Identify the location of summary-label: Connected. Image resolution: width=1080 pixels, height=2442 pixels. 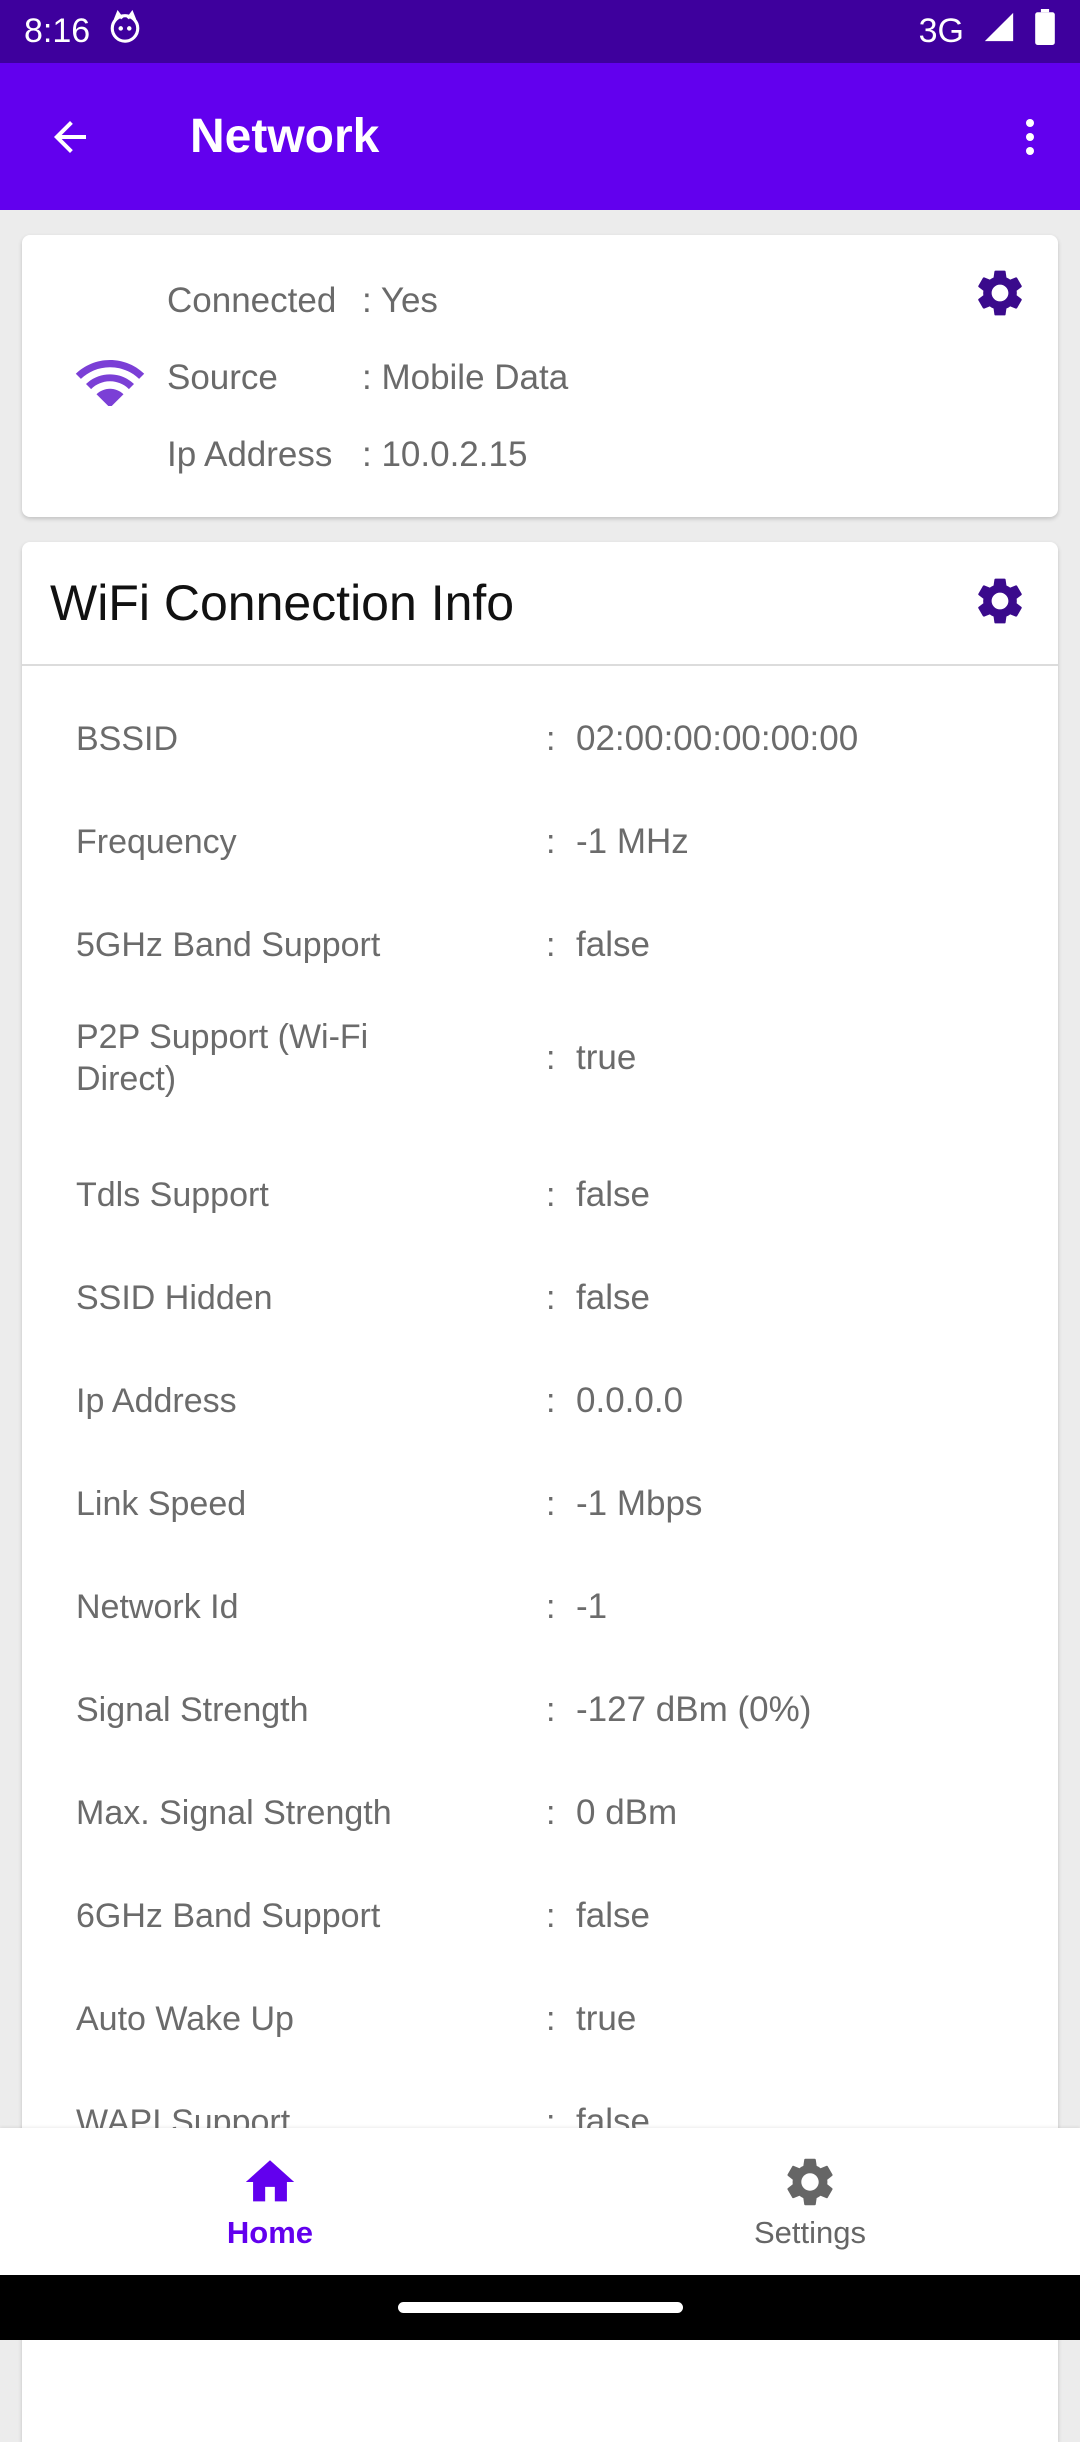
(252, 300).